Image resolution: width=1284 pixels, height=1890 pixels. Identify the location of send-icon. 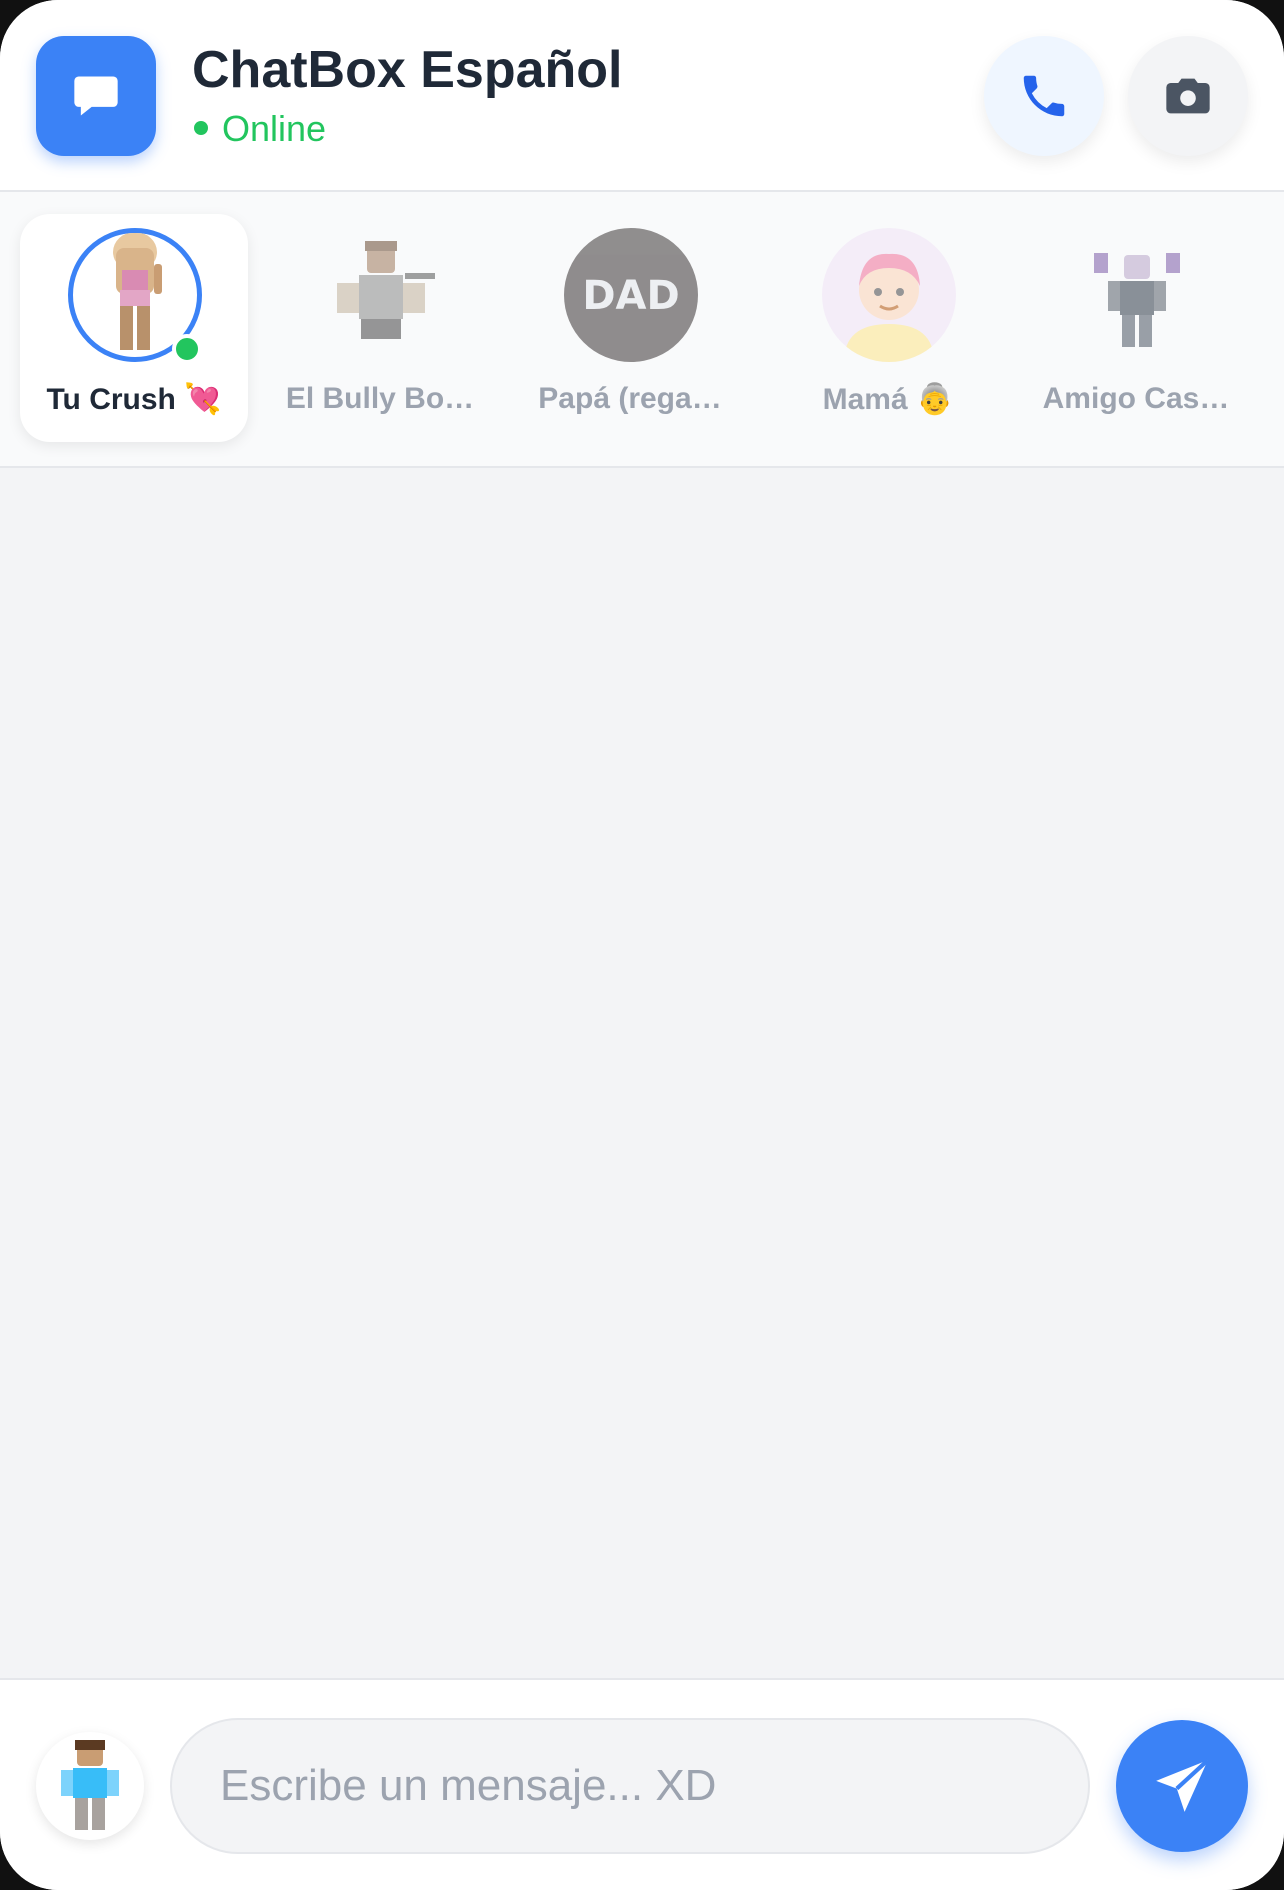
(1183, 1785).